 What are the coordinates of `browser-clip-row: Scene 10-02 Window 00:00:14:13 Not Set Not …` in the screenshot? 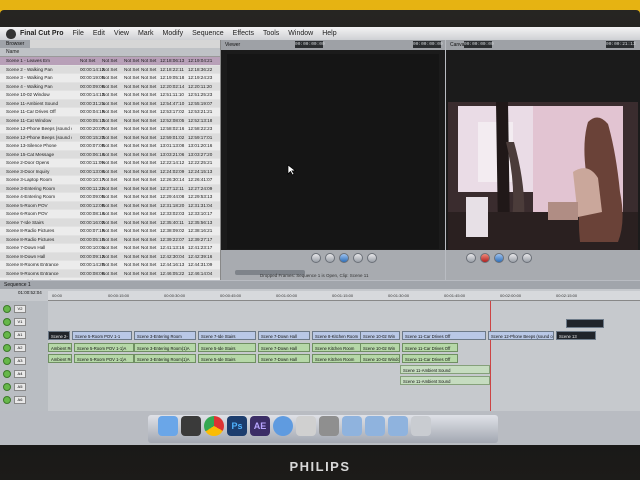 It's located at (110, 95).